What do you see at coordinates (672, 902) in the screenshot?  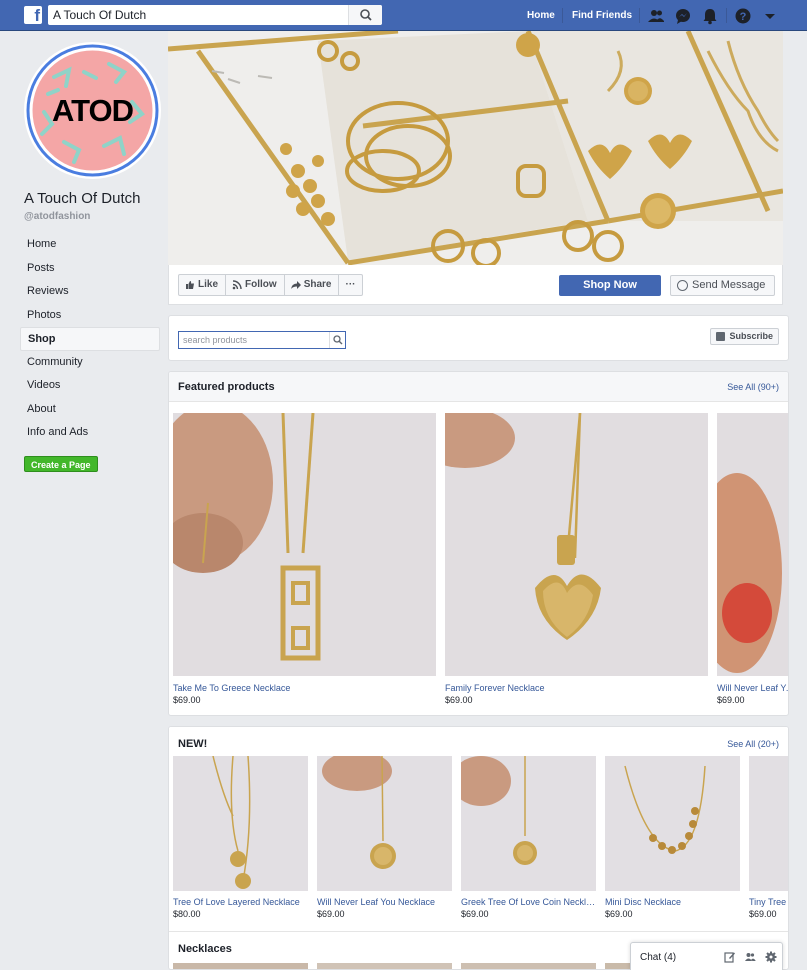 I see `product-name-link: Mini Disc Necklace` at bounding box center [672, 902].